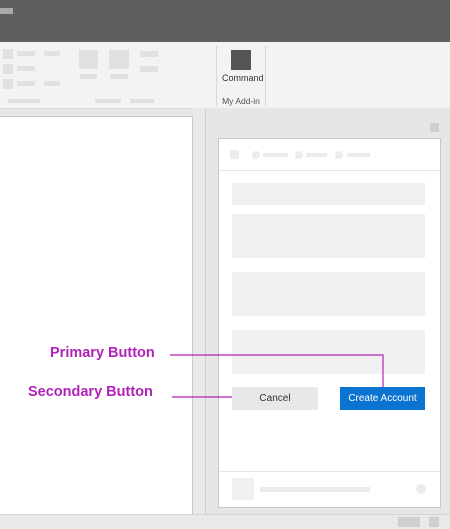  I want to click on callout-leader-lines, so click(277, 376).